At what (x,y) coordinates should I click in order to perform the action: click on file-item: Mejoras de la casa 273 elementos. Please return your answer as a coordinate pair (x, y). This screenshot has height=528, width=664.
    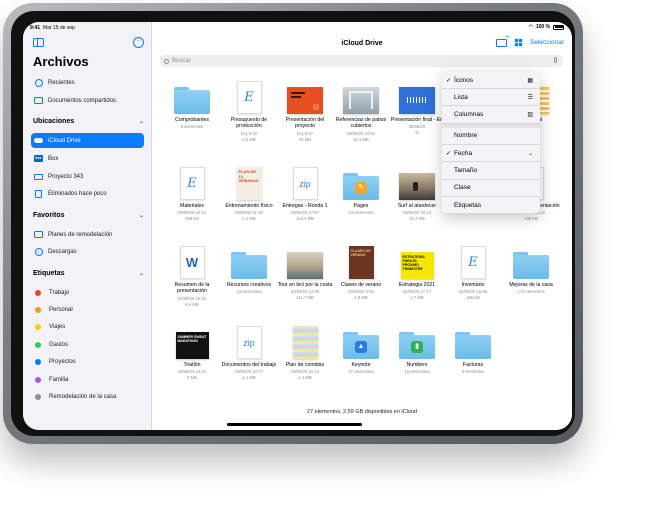
    Looking at the image, I should click on (531, 268).